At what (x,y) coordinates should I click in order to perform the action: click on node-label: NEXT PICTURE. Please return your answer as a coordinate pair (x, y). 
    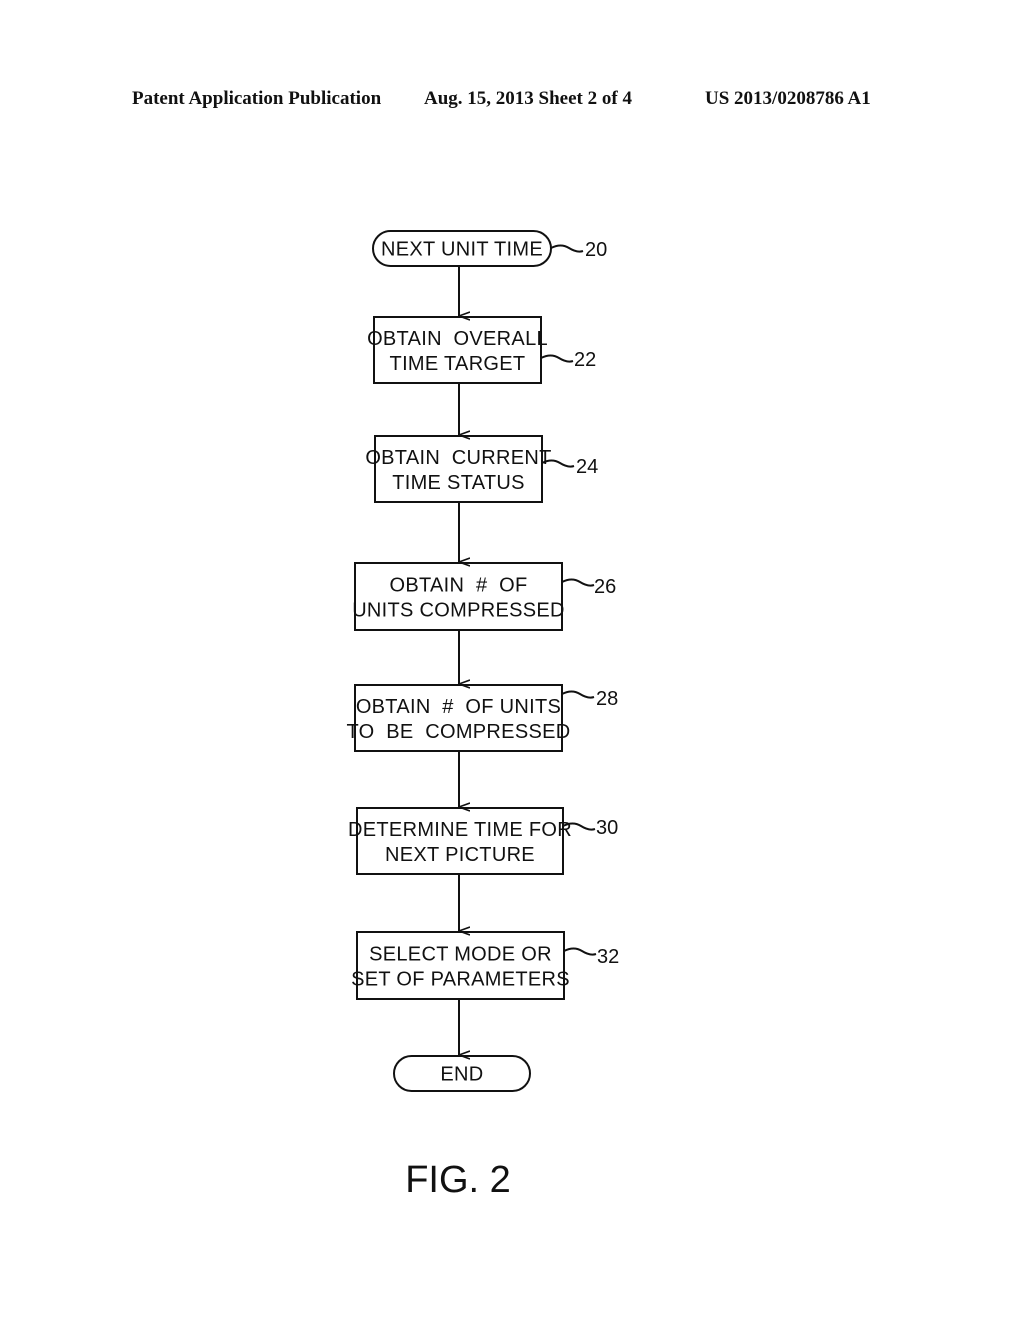
    Looking at the image, I should click on (460, 855).